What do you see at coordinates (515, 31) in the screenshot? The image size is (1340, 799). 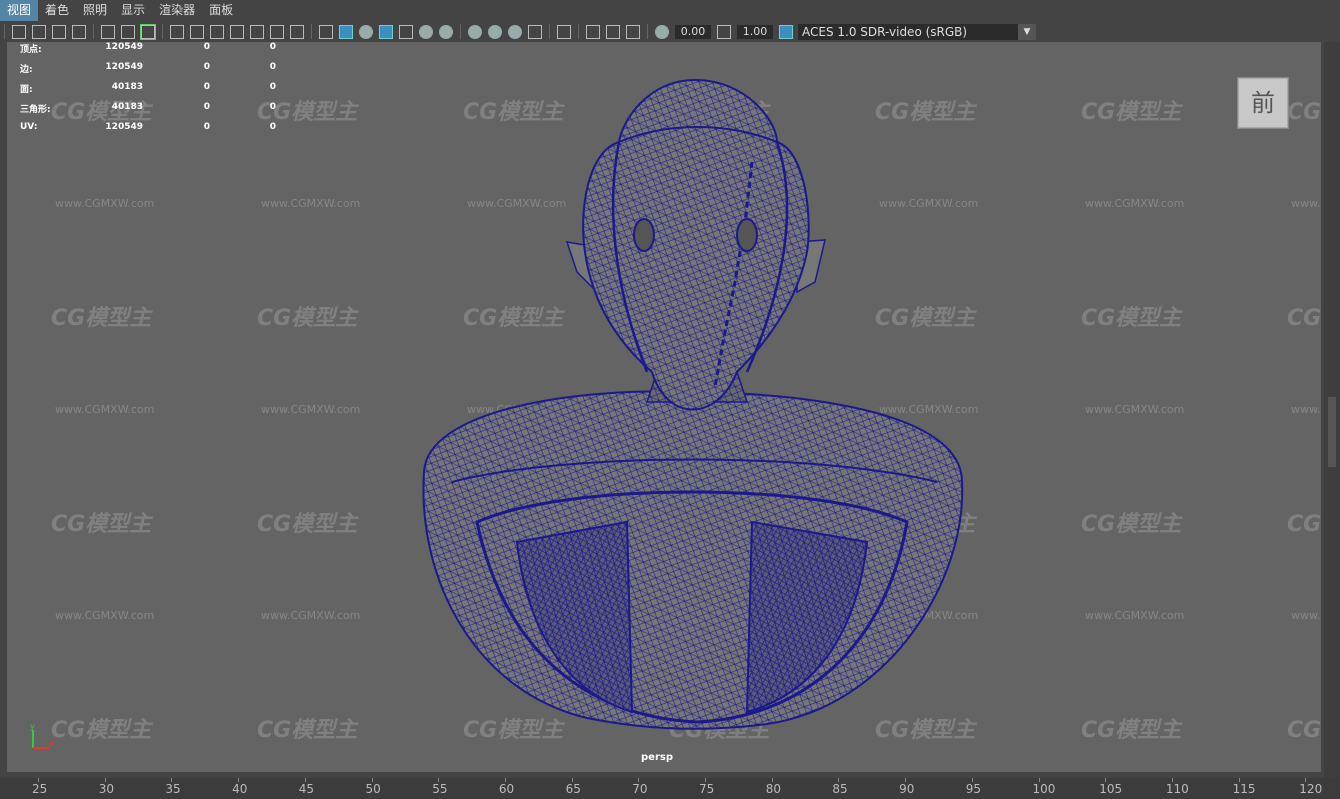 I see `multisample-aa-icon` at bounding box center [515, 31].